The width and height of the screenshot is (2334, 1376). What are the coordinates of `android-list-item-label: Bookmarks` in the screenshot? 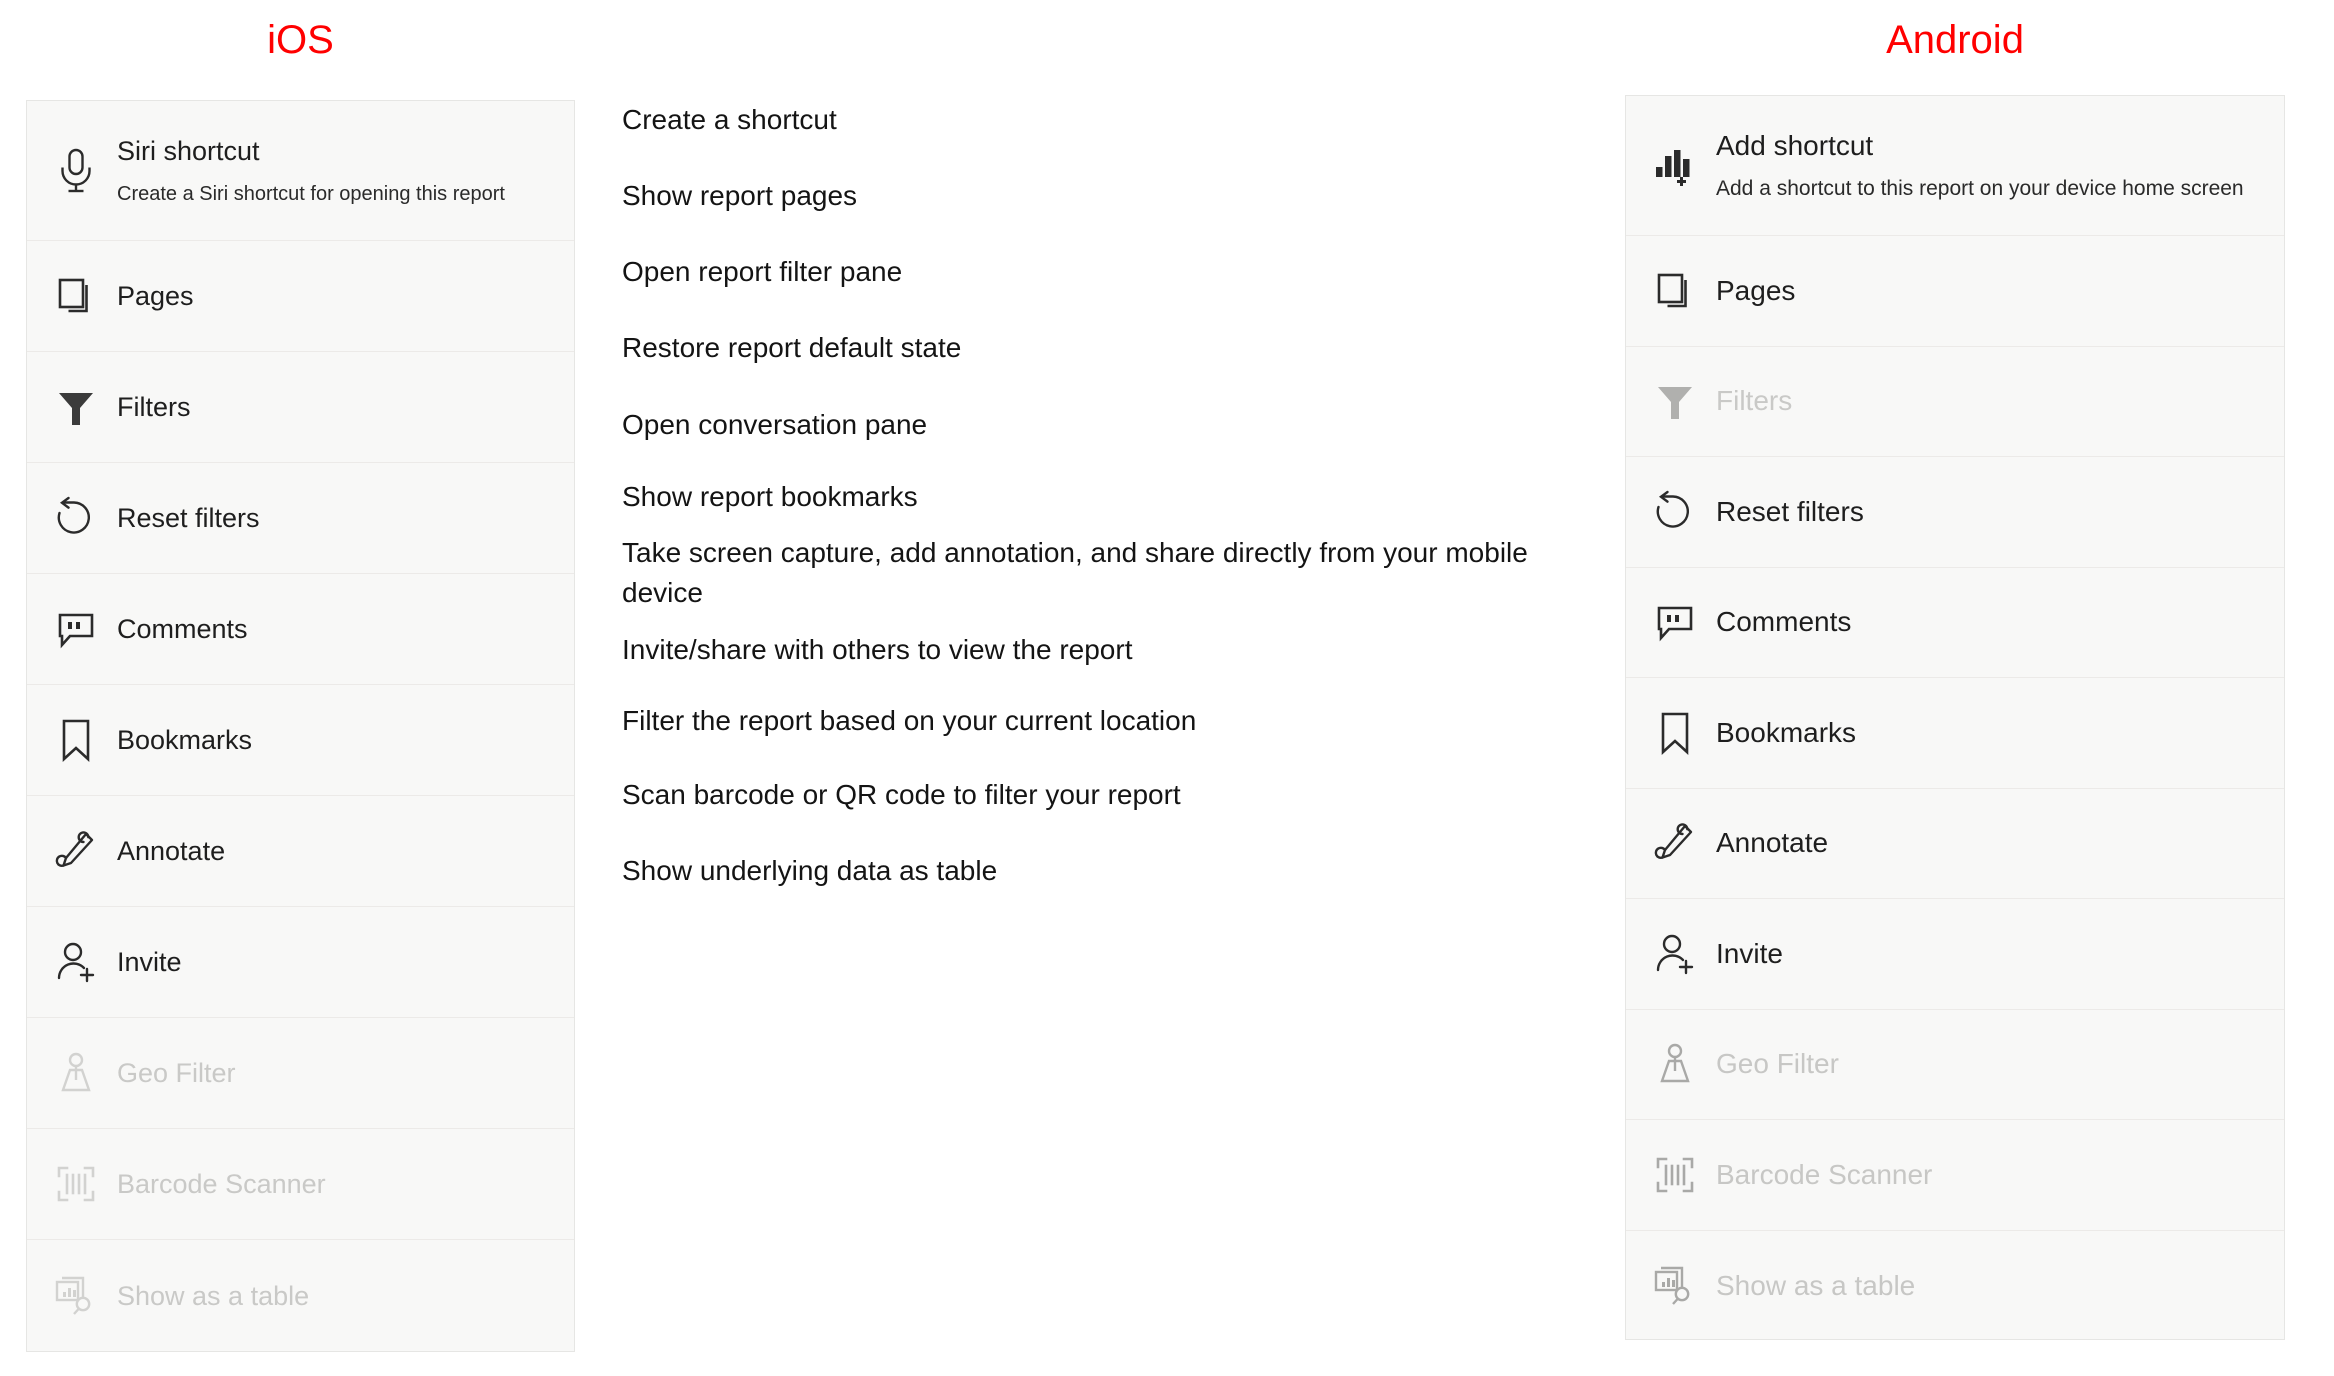 It's located at (1786, 732).